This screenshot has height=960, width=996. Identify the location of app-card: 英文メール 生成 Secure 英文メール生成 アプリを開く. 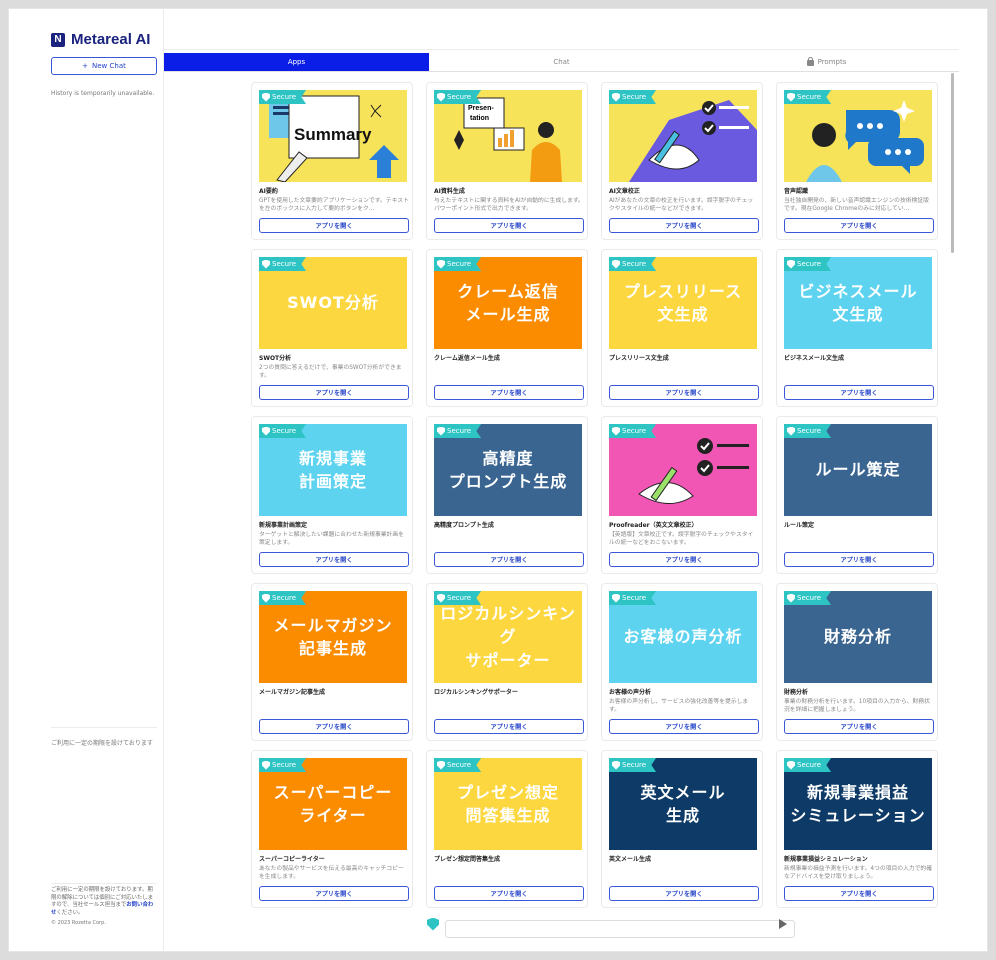
(682, 829).